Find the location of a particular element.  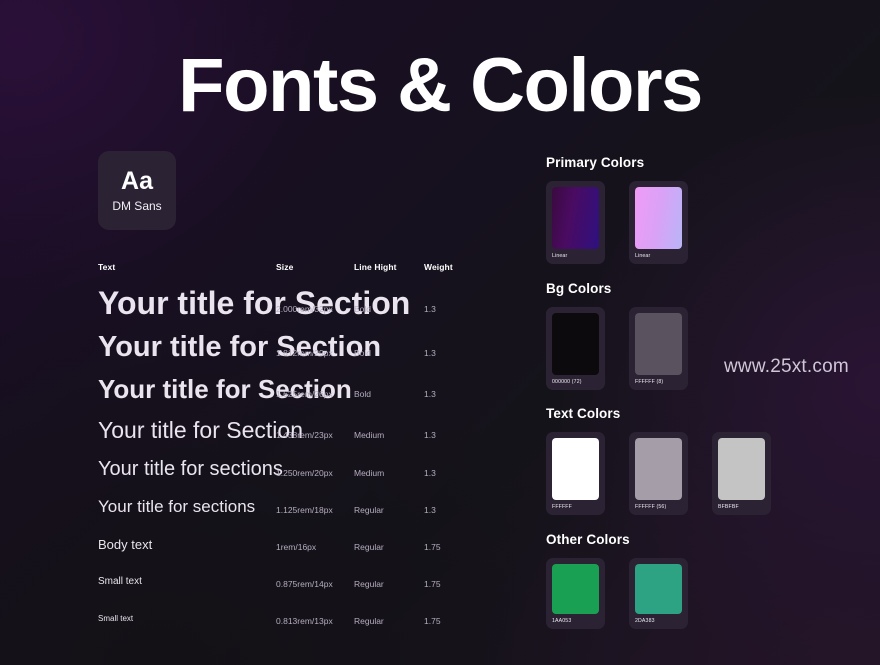

type-size-value: 1.812rem/29px is located at coordinates (304, 353).